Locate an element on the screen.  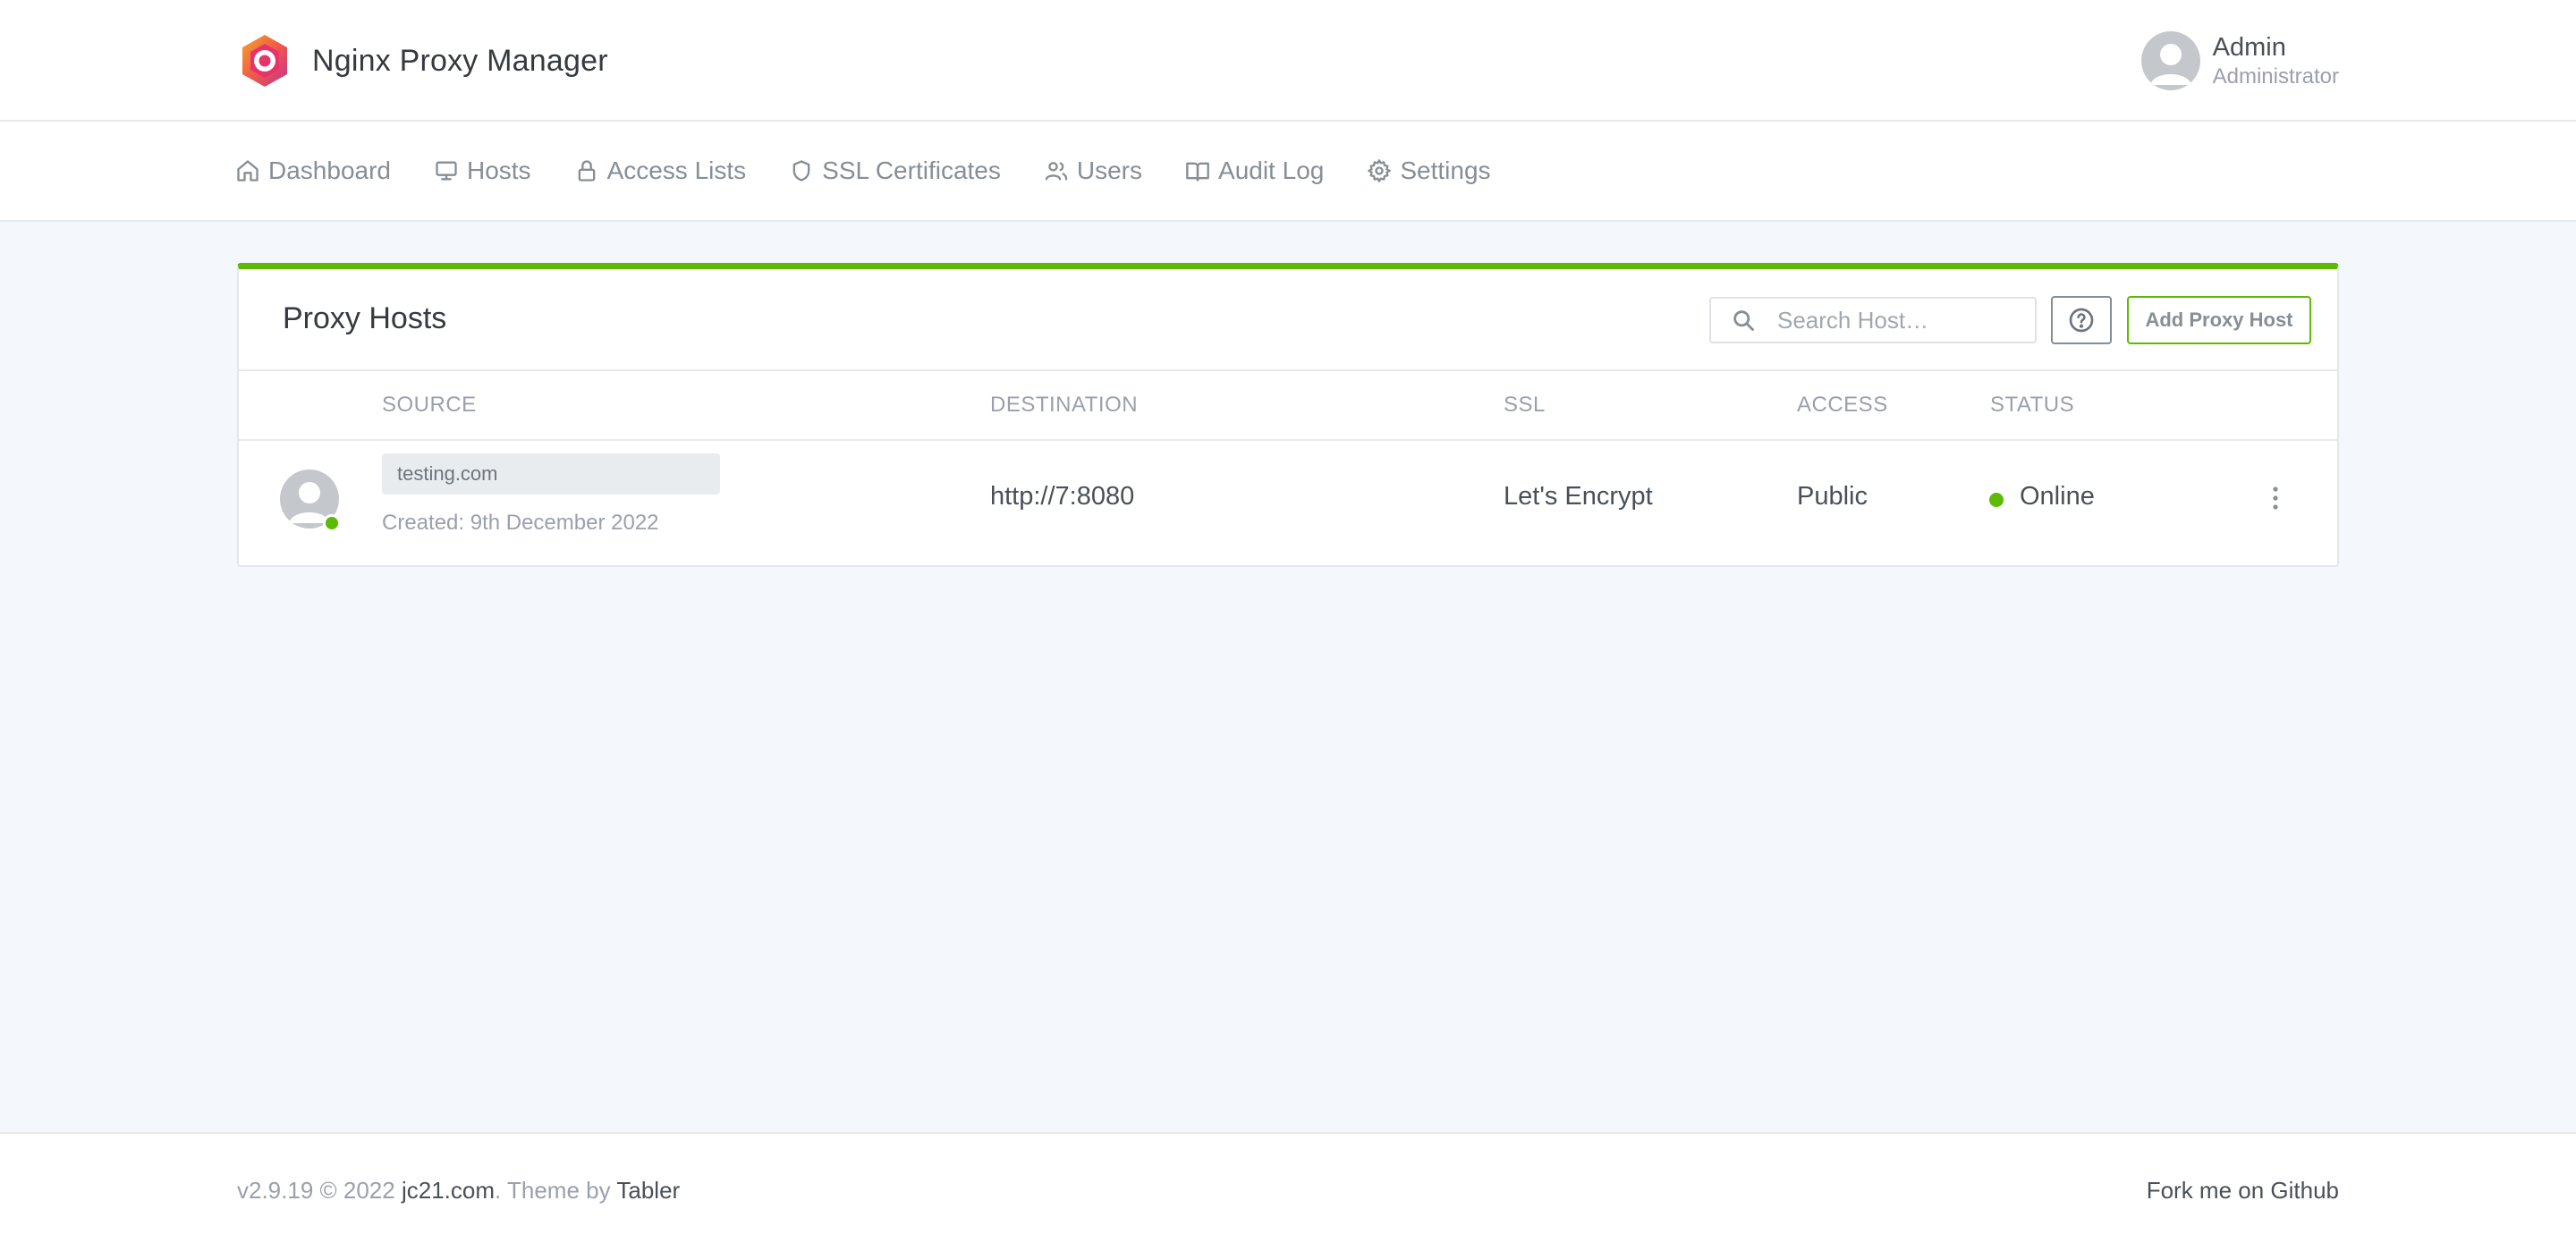
access-cell: Public is located at coordinates (1832, 496).